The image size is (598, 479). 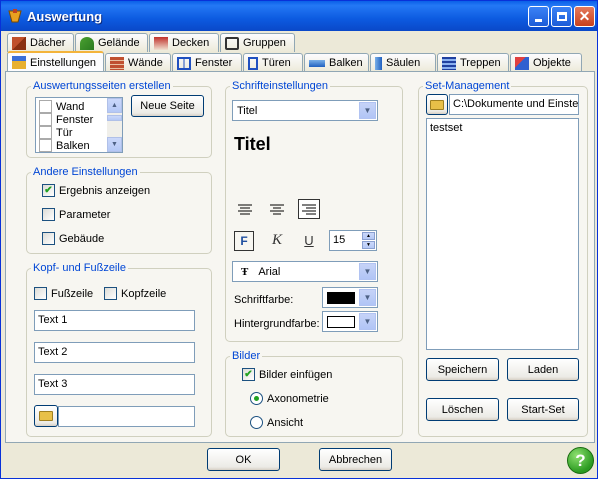 I want to click on speichern-button: Speichern, so click(x=462, y=369).